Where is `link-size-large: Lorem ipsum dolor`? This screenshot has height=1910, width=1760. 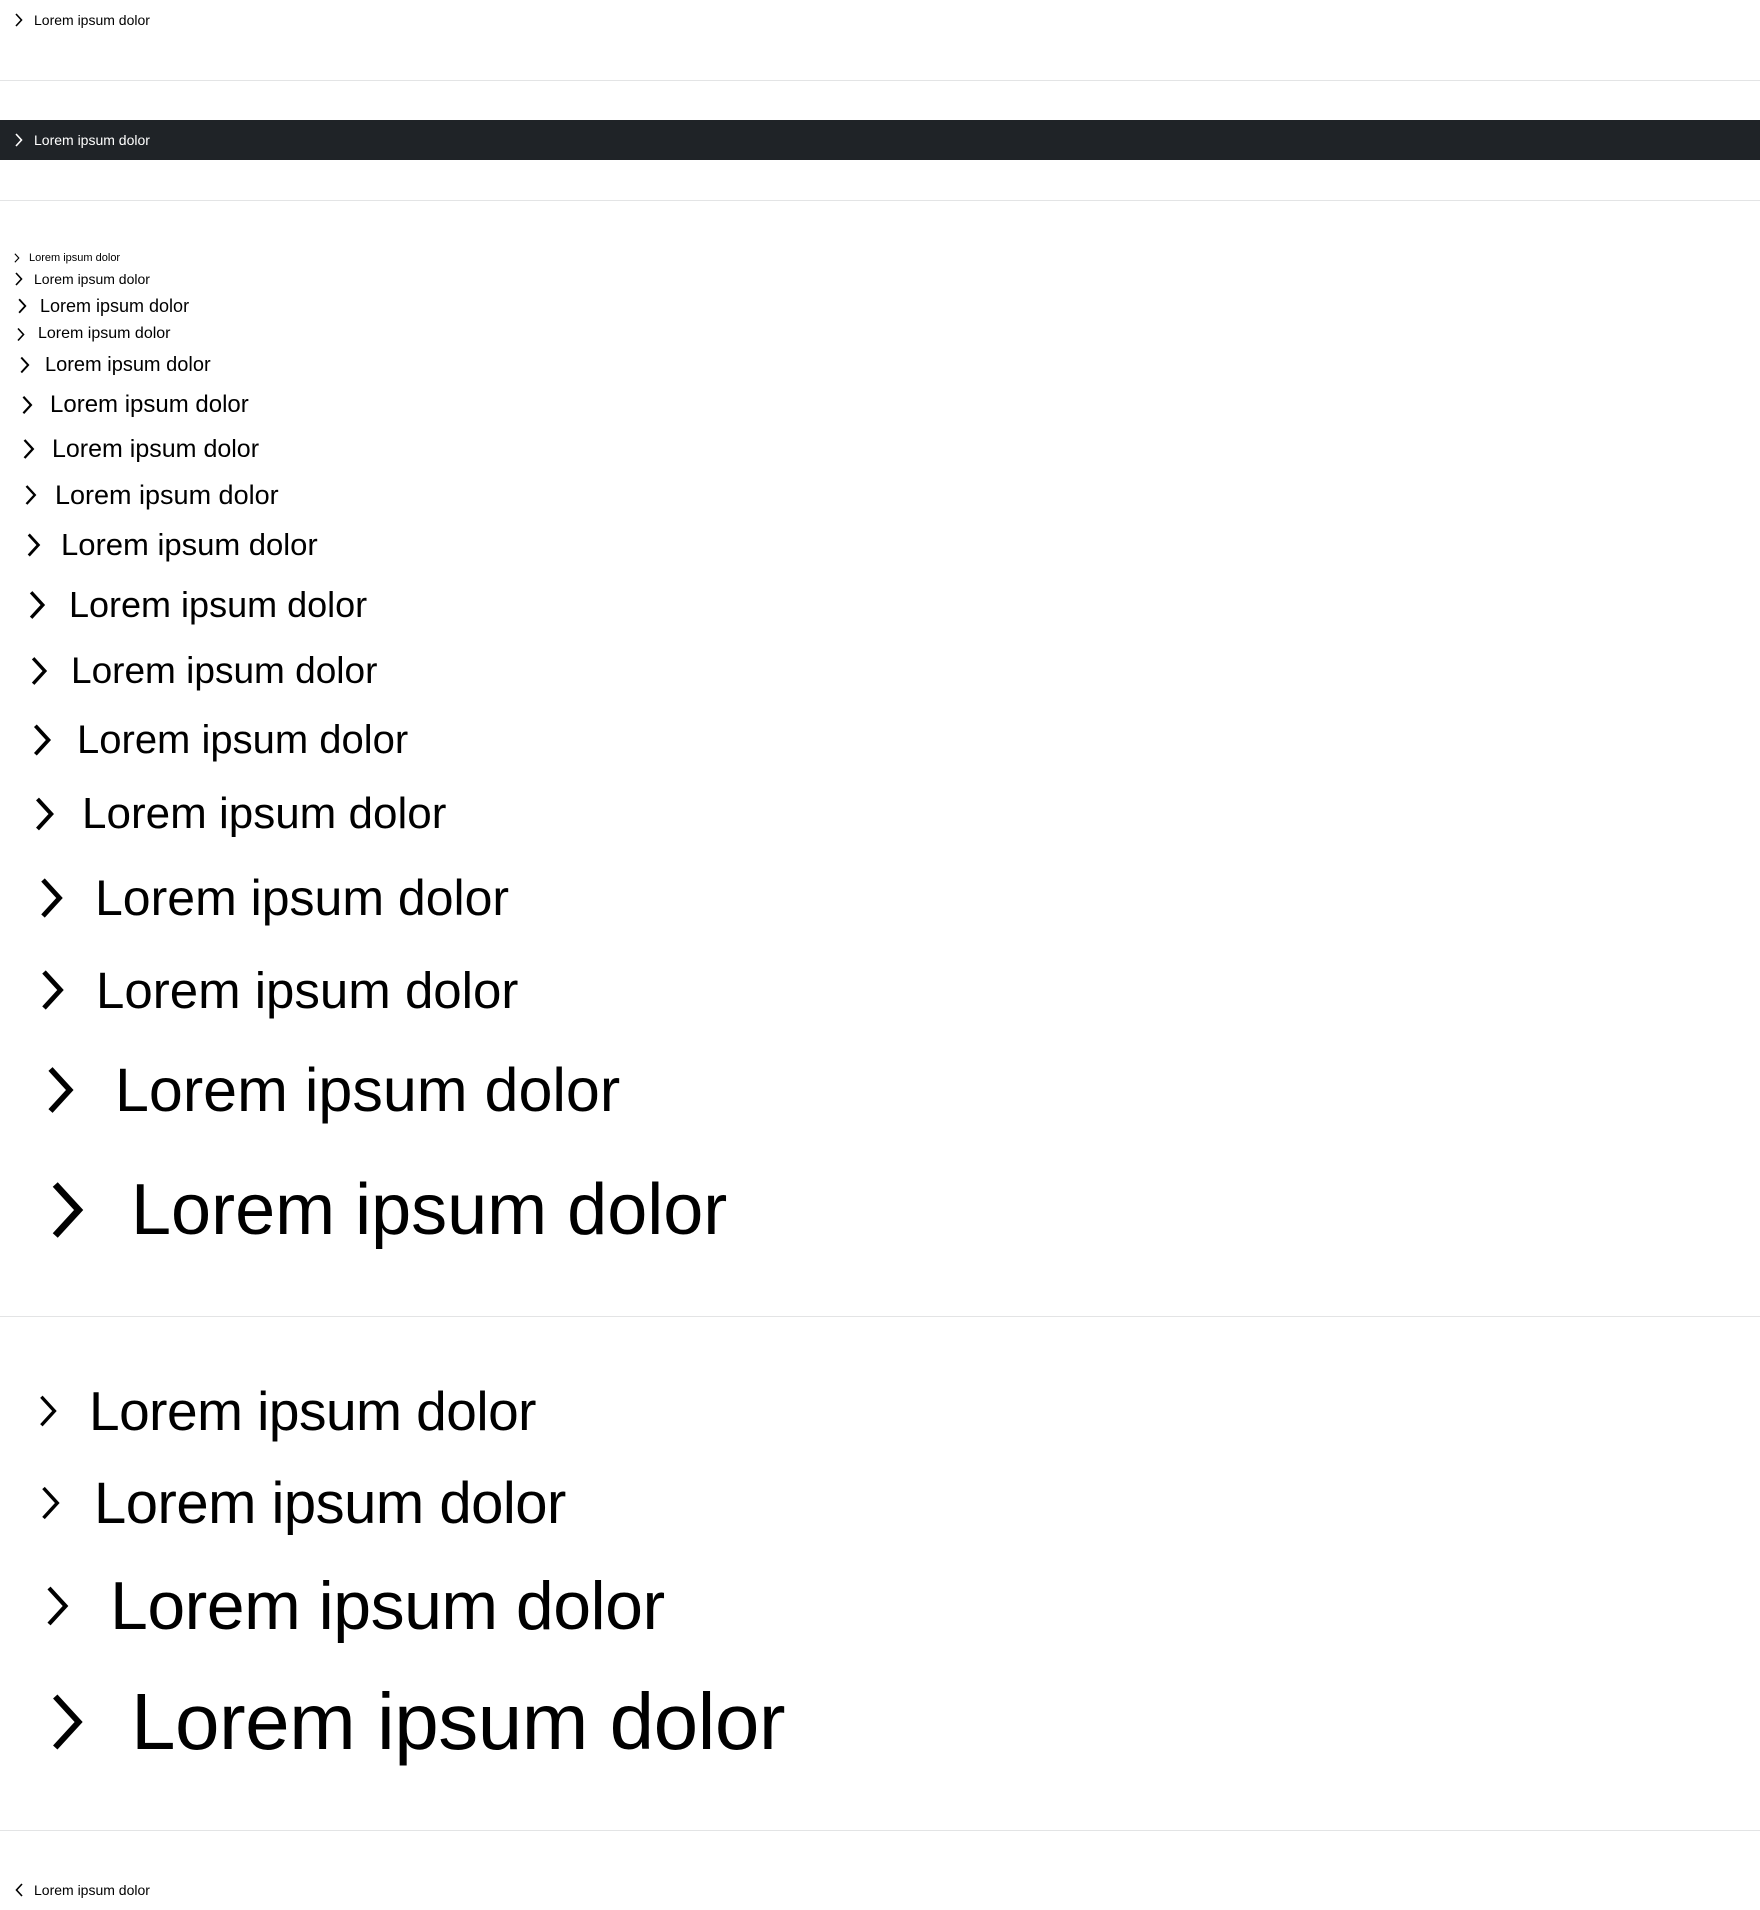
link-size-large: Lorem ipsum dolor is located at coordinates (159, 545).